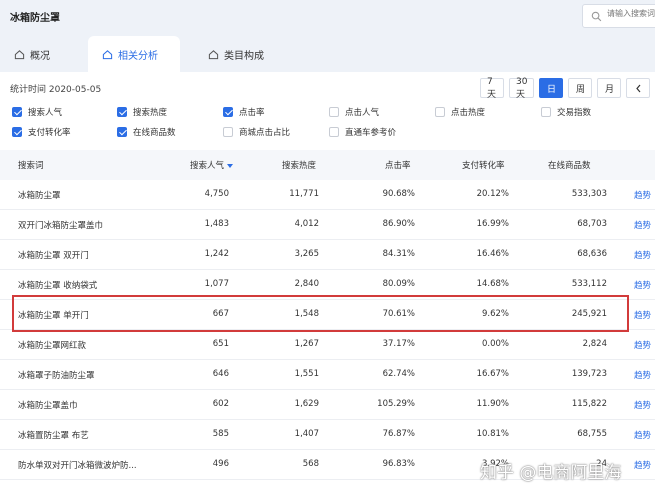 This screenshot has height=500, width=655. Describe the element at coordinates (398, 374) in the screenshot. I see `value-cell: 62.74%` at that location.